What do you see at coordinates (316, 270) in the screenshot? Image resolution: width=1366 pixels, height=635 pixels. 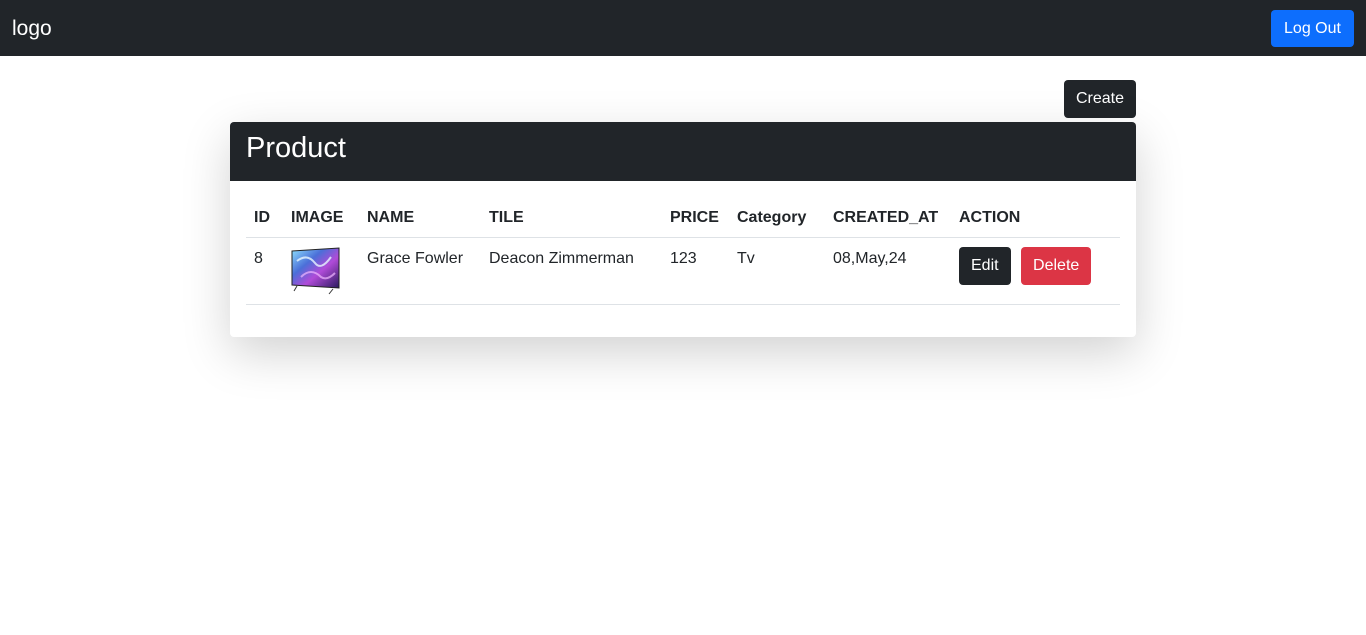 I see `tv-product-thumbnail-icon` at bounding box center [316, 270].